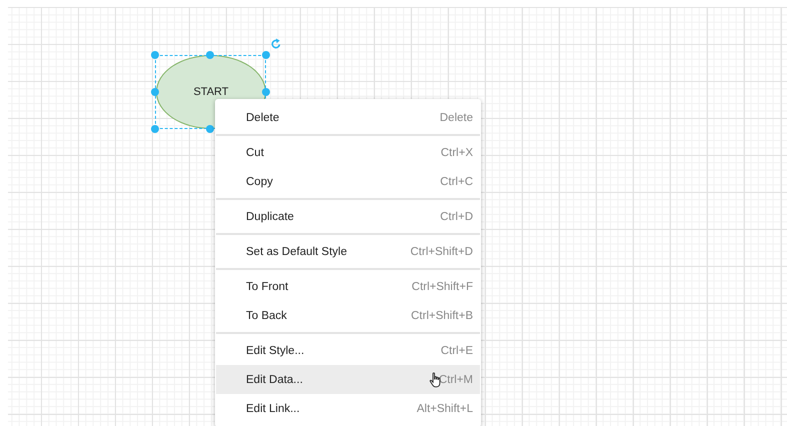 This screenshot has width=787, height=426. What do you see at coordinates (276, 44) in the screenshot?
I see `rotate-icon` at bounding box center [276, 44].